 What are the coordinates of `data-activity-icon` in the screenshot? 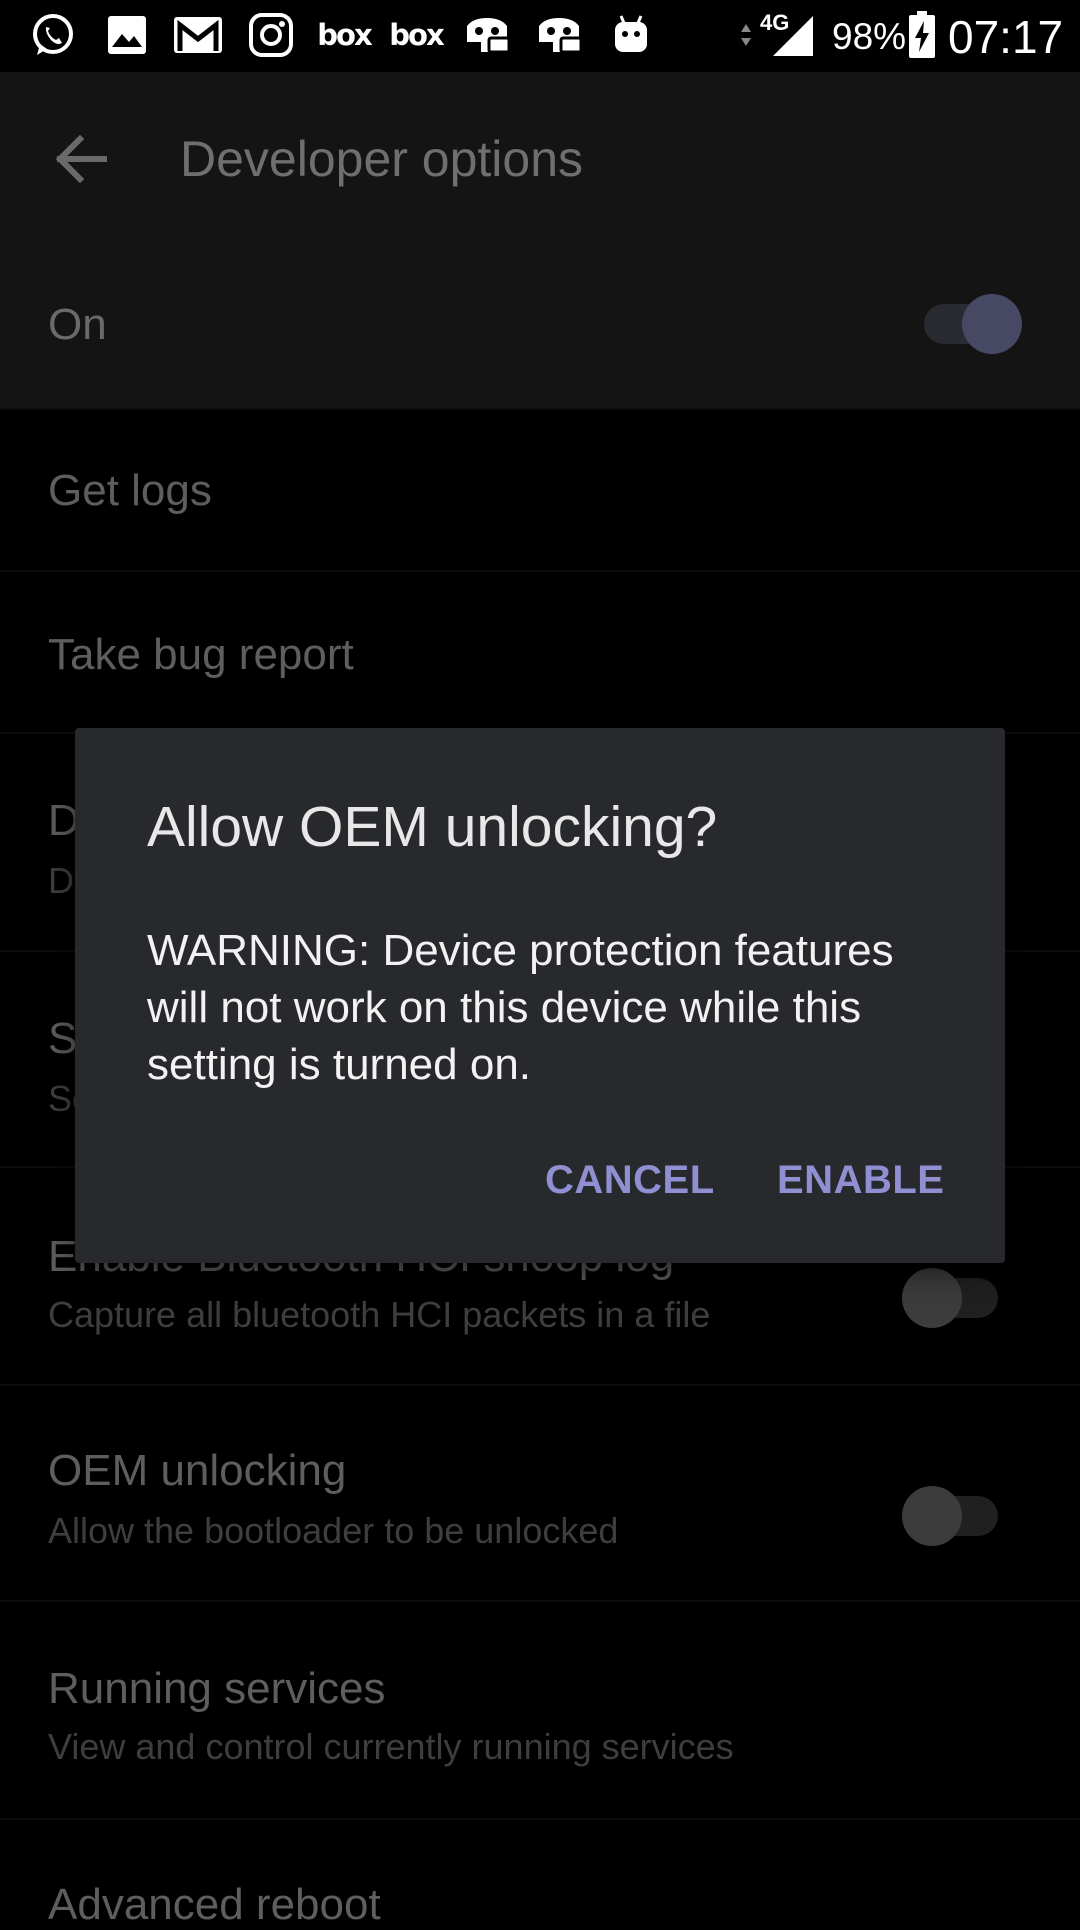 It's located at (746, 35).